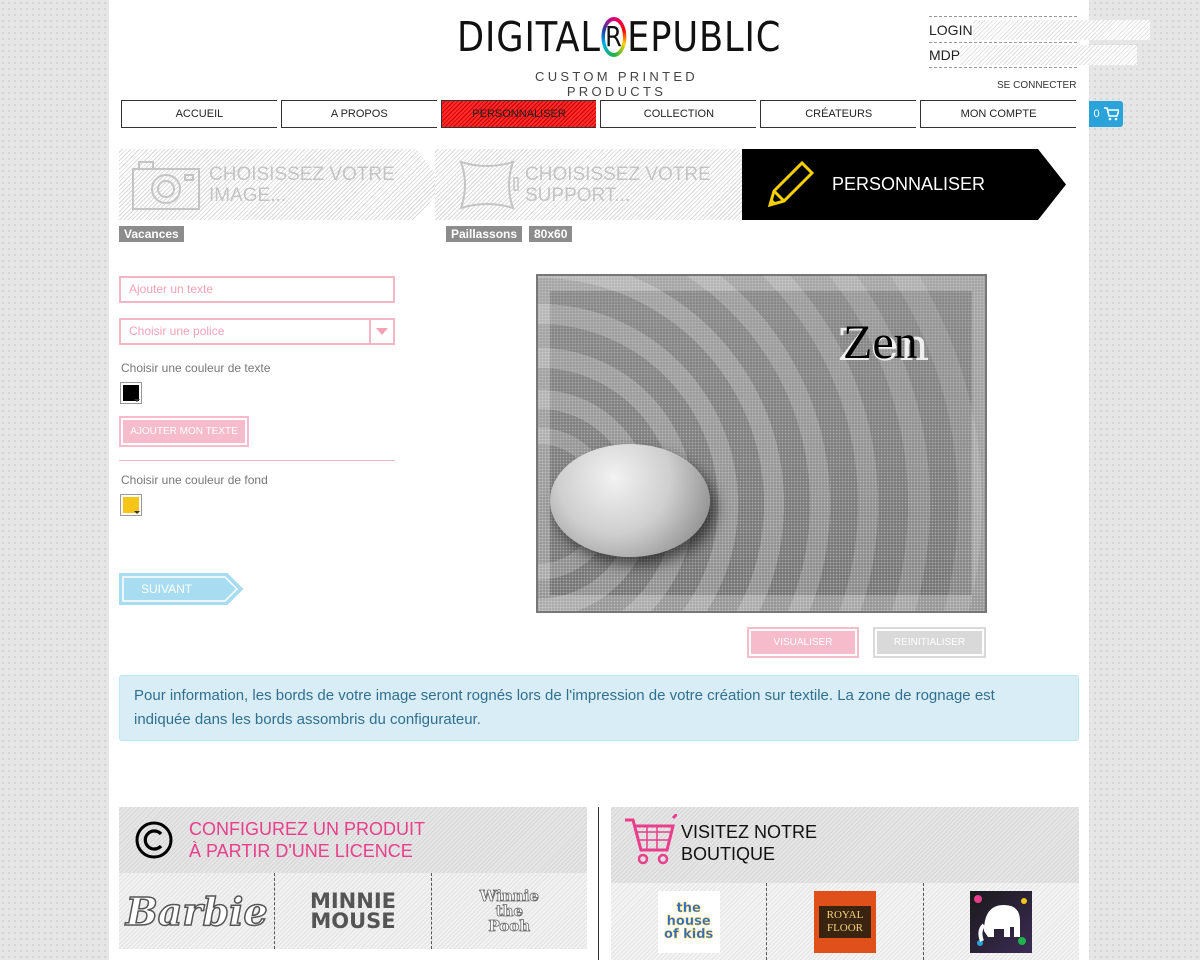  I want to click on support-tag: Paillassons, so click(484, 234).